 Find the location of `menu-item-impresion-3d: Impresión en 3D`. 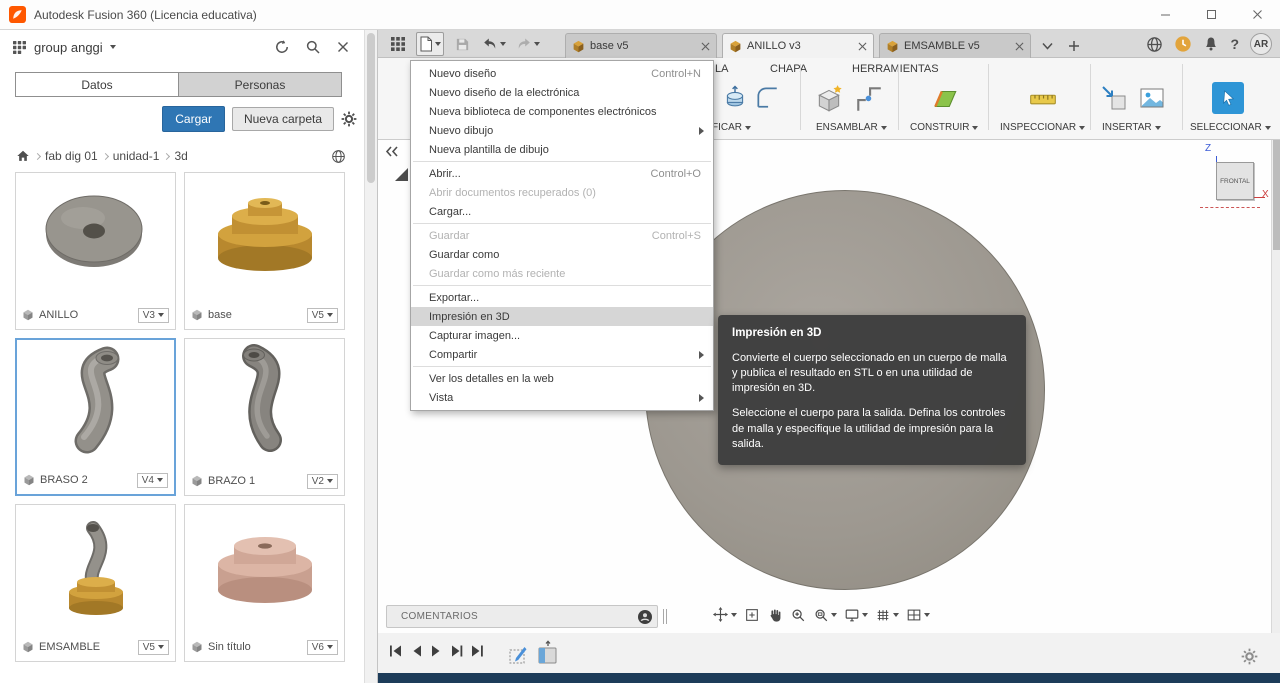

menu-item-impresion-3d: Impresión en 3D is located at coordinates (562, 316).